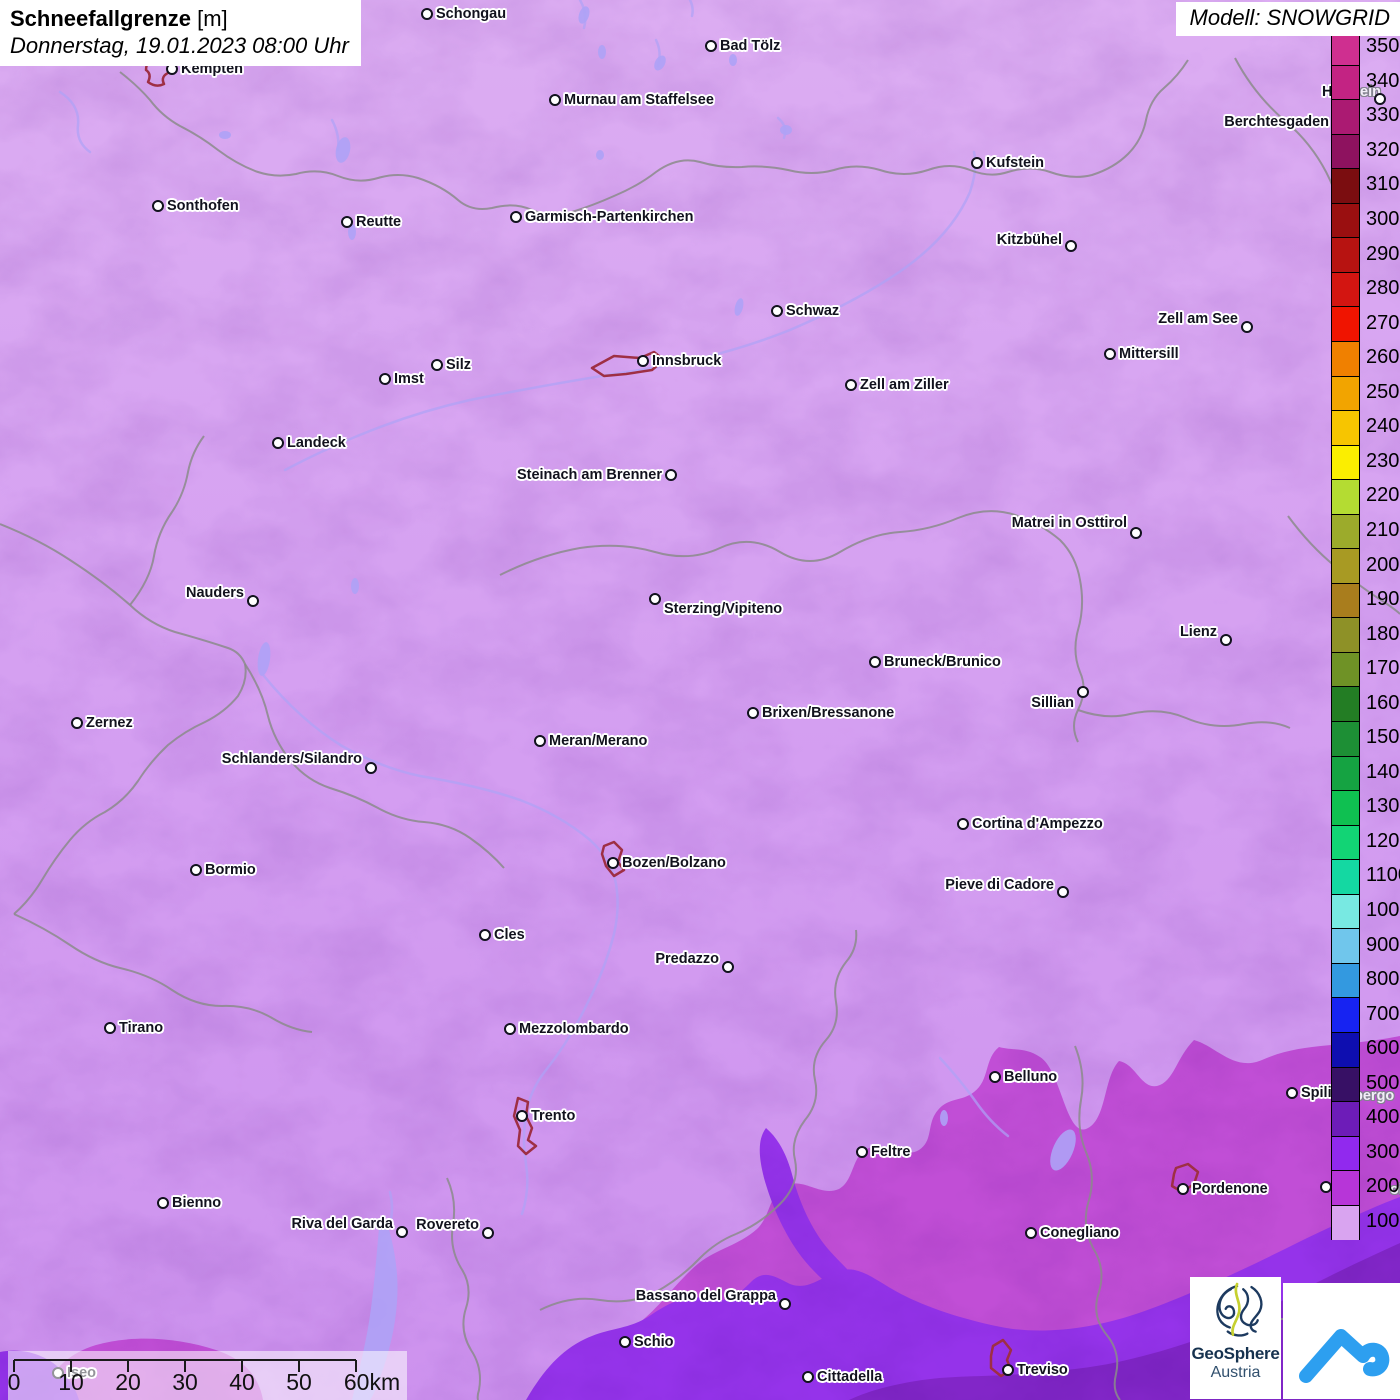 Image resolution: width=1400 pixels, height=1400 pixels. Describe the element at coordinates (1383, 288) in the screenshot. I see `colorbar-tick-label: 2800` at that location.